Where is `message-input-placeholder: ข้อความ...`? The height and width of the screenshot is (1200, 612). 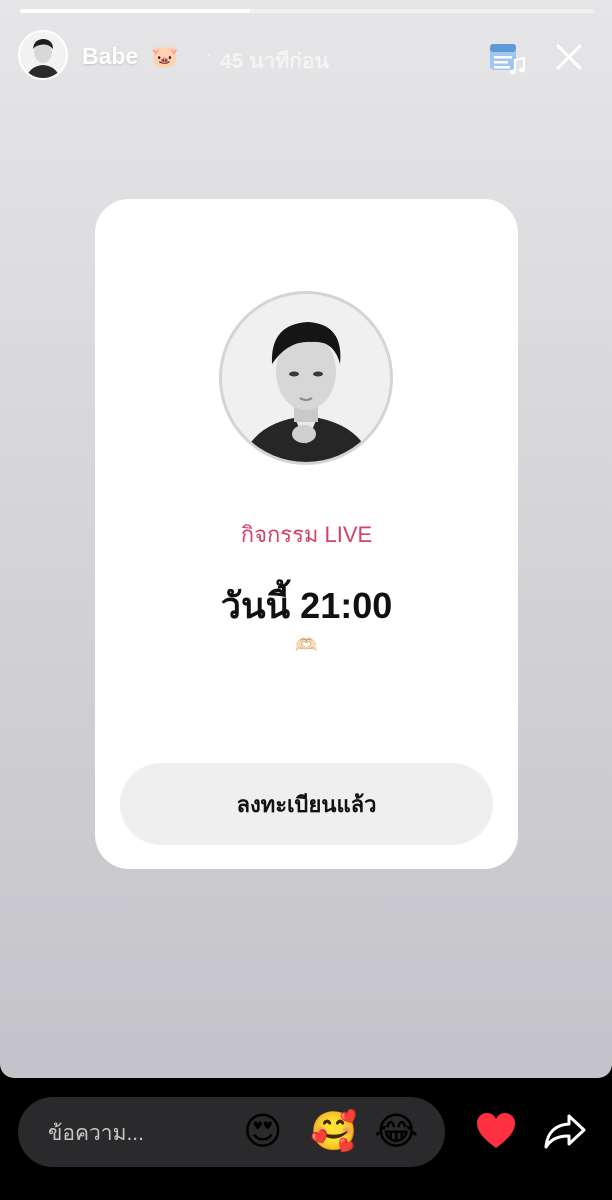
message-input-placeholder: ข้อความ... is located at coordinates (138, 1132).